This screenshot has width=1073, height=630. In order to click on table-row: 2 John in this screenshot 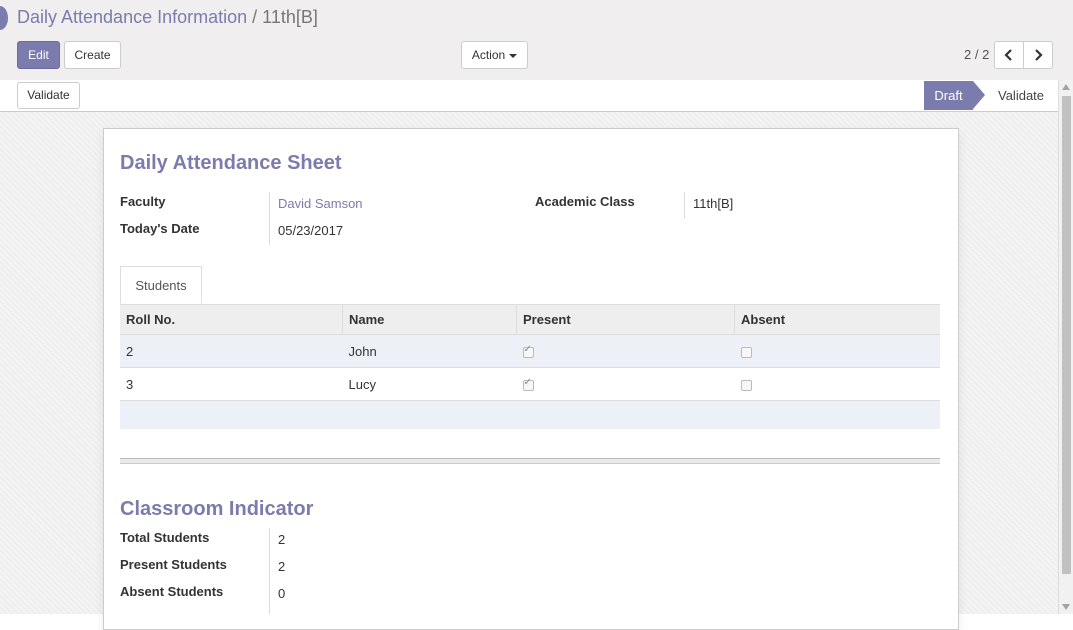, I will do `click(530, 351)`.